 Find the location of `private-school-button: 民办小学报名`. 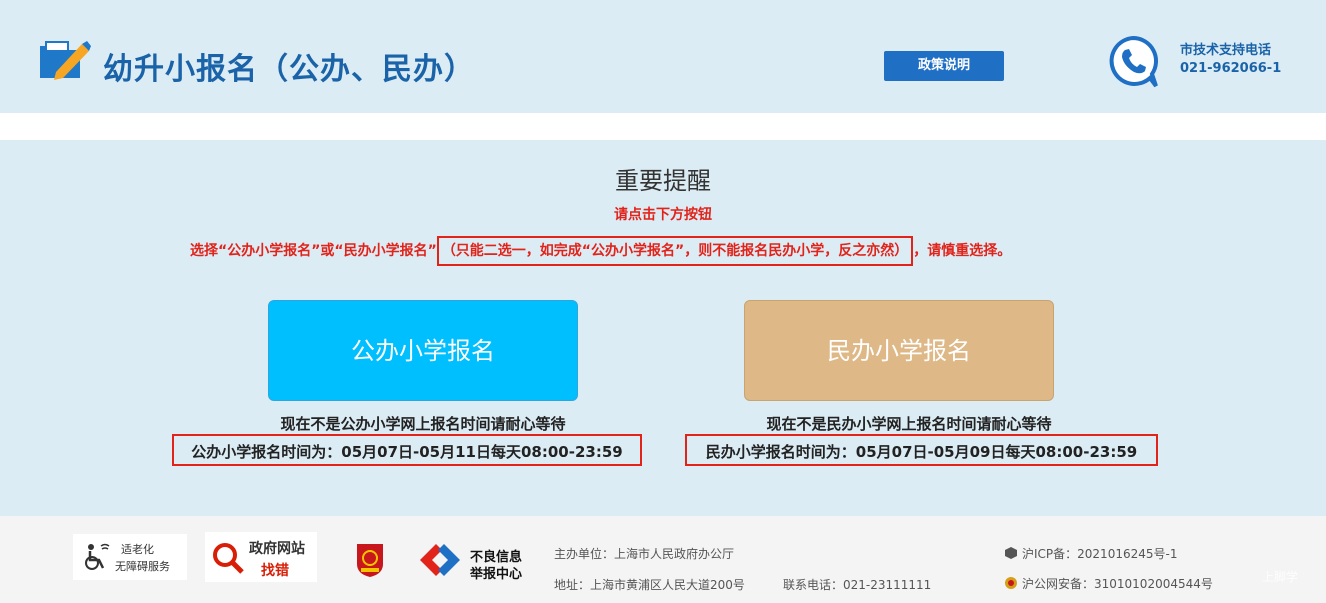

private-school-button: 民办小学报名 is located at coordinates (899, 350).